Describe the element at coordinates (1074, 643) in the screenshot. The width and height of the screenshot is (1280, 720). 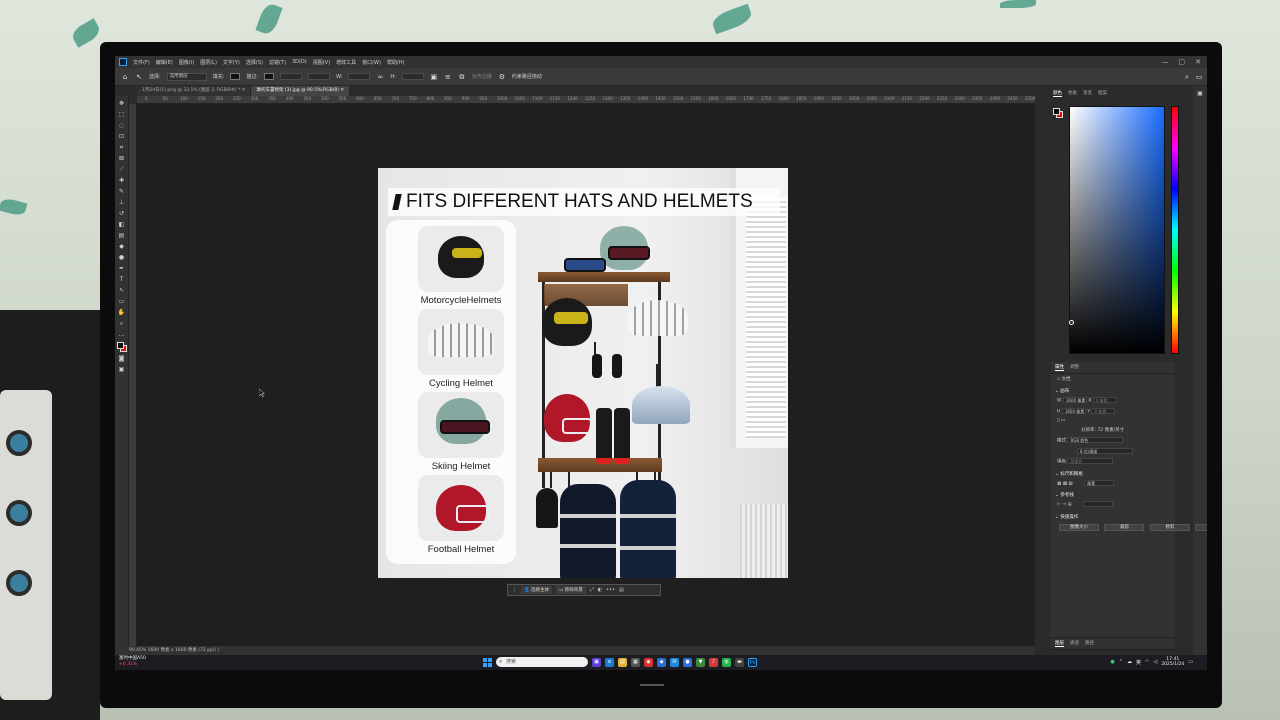
I see `tab-channels: 通道` at that location.